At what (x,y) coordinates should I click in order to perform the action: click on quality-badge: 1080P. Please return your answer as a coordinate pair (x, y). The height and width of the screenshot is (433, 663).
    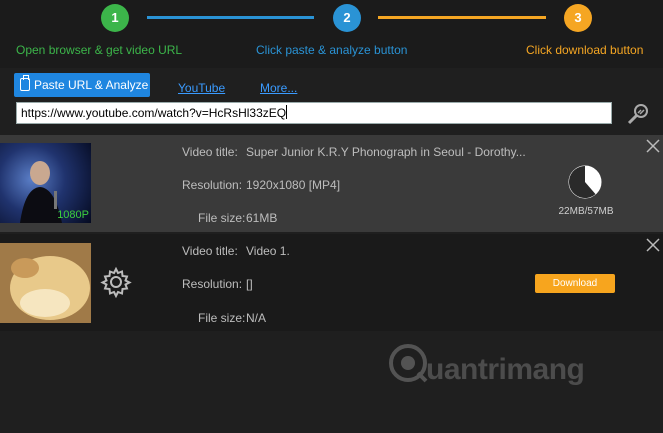
    Looking at the image, I should click on (73, 215).